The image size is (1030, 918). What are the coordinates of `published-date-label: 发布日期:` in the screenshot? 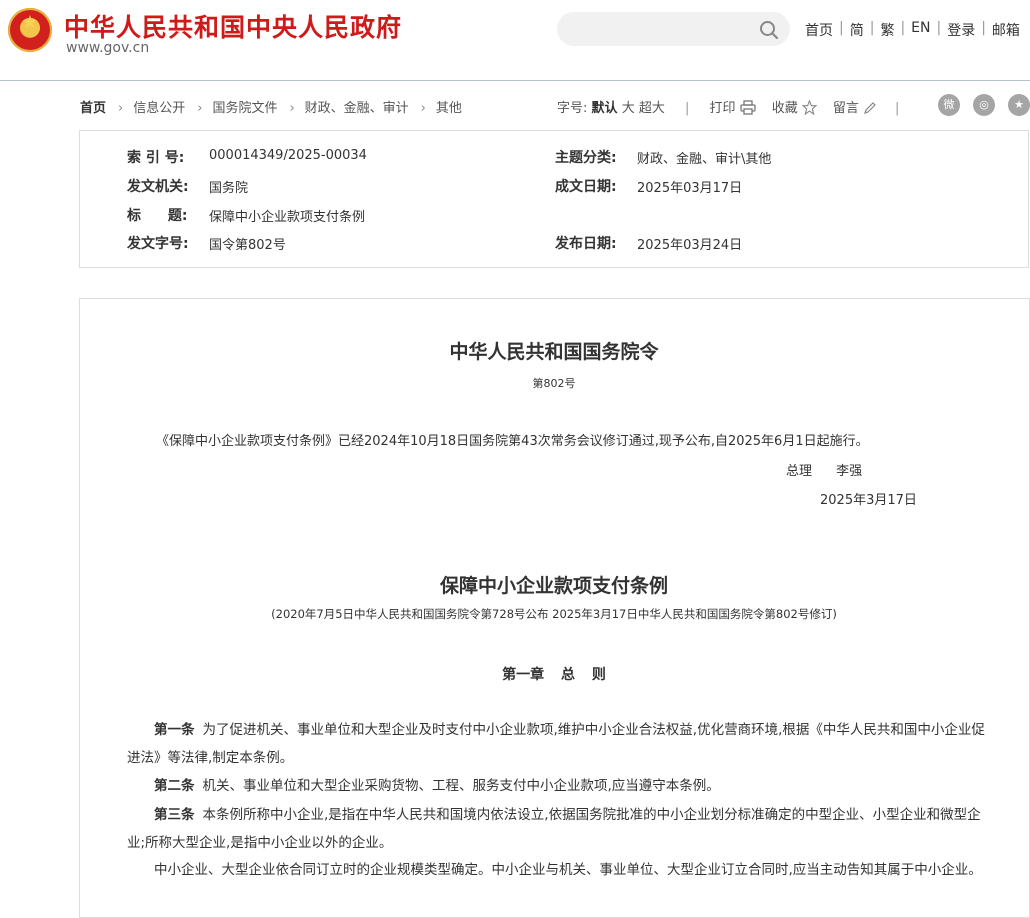 It's located at (586, 244).